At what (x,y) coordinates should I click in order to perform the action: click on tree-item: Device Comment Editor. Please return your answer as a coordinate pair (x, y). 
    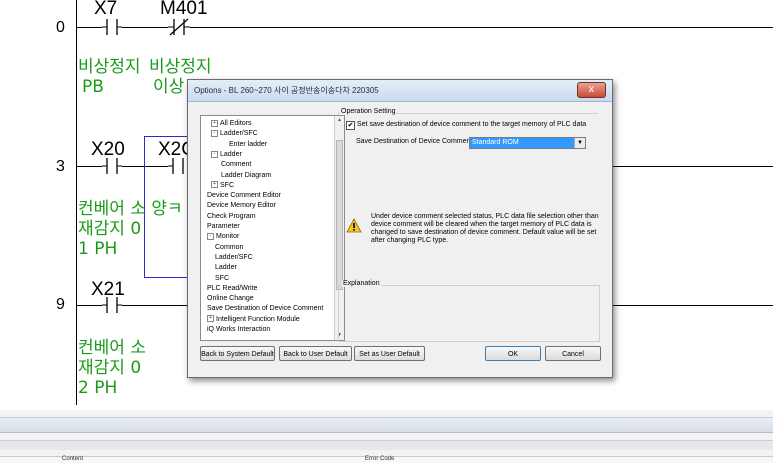
    Looking at the image, I should click on (244, 195).